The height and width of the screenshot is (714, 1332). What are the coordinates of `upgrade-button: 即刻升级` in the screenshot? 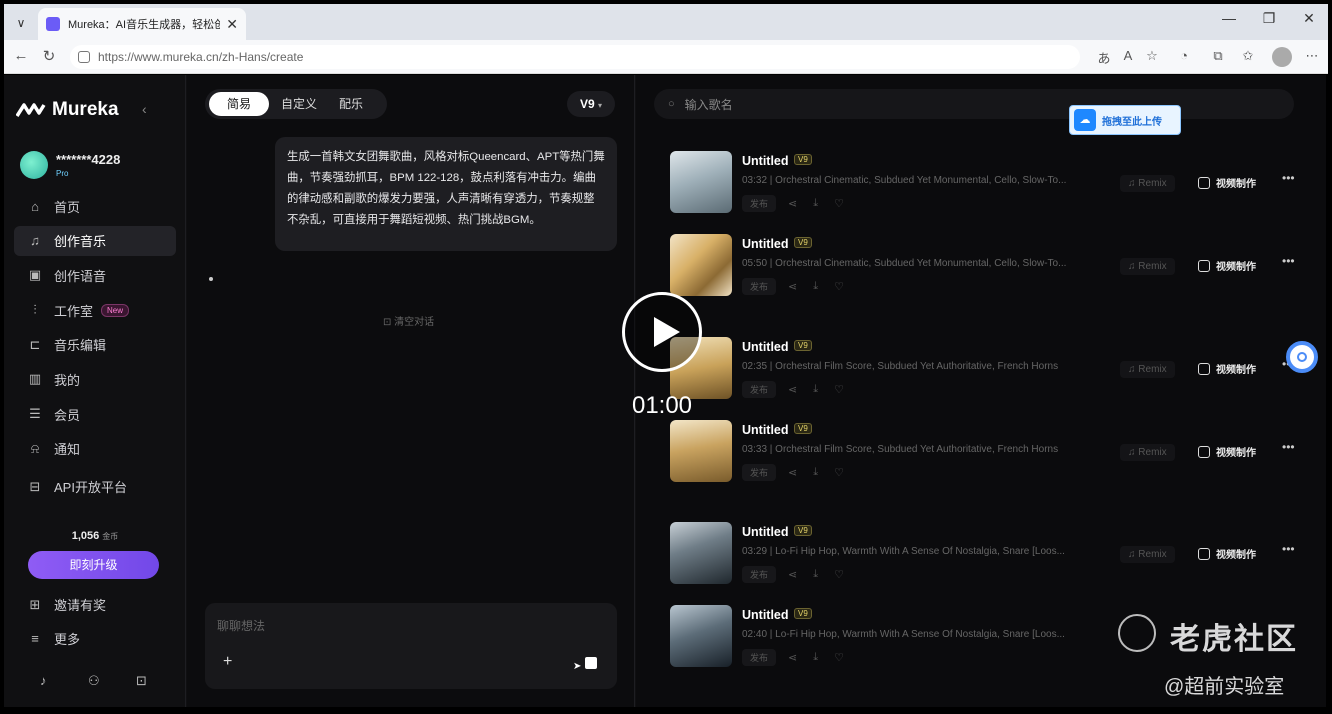 It's located at (93, 565).